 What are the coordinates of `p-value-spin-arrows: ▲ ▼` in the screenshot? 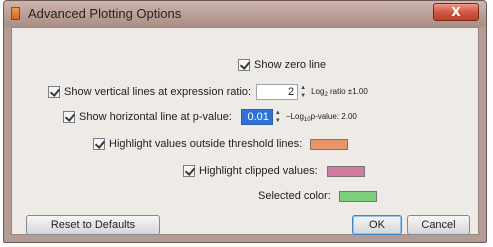 It's located at (278, 117).